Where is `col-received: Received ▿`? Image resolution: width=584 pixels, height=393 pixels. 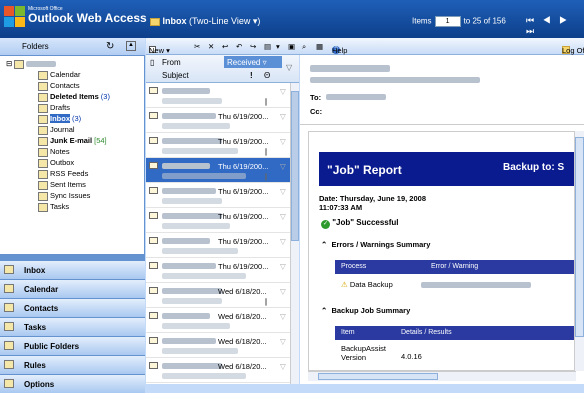 col-received: Received ▿ is located at coordinates (253, 62).